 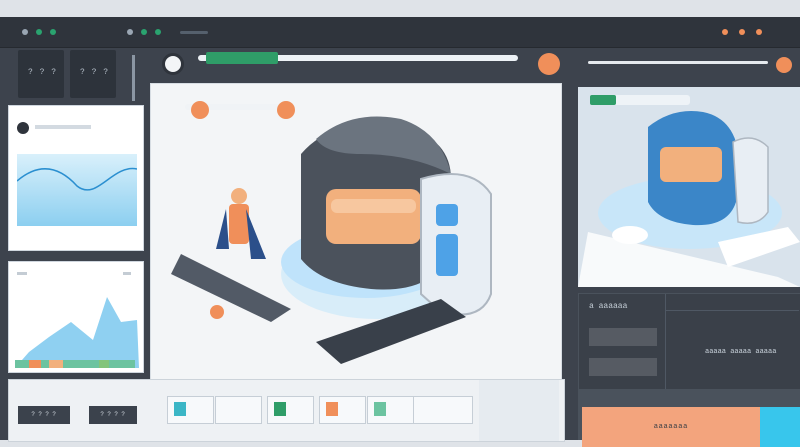 I want to click on line-chart, so click(x=77, y=179).